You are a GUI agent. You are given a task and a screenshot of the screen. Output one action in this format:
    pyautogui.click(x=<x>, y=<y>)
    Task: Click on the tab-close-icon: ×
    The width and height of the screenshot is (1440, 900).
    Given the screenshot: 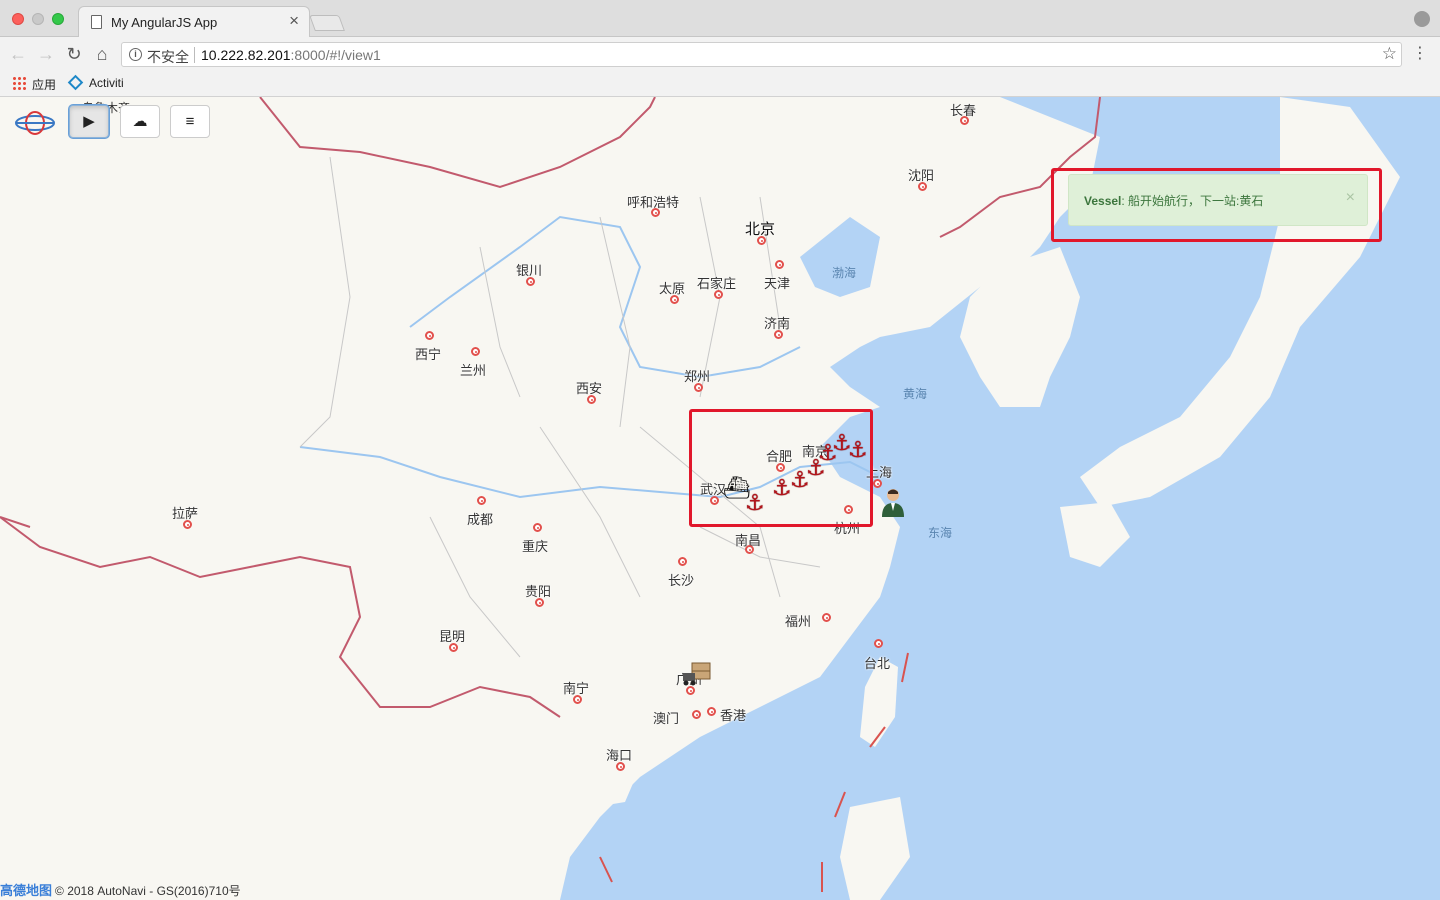 What is the action you would take?
    pyautogui.click(x=294, y=20)
    